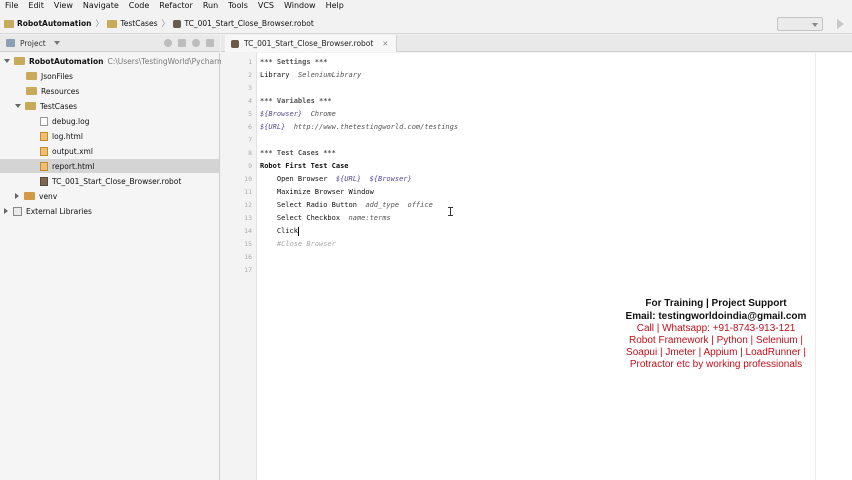 The width and height of the screenshot is (852, 480). Describe the element at coordinates (63, 6) in the screenshot. I see `menu-view: View` at that location.